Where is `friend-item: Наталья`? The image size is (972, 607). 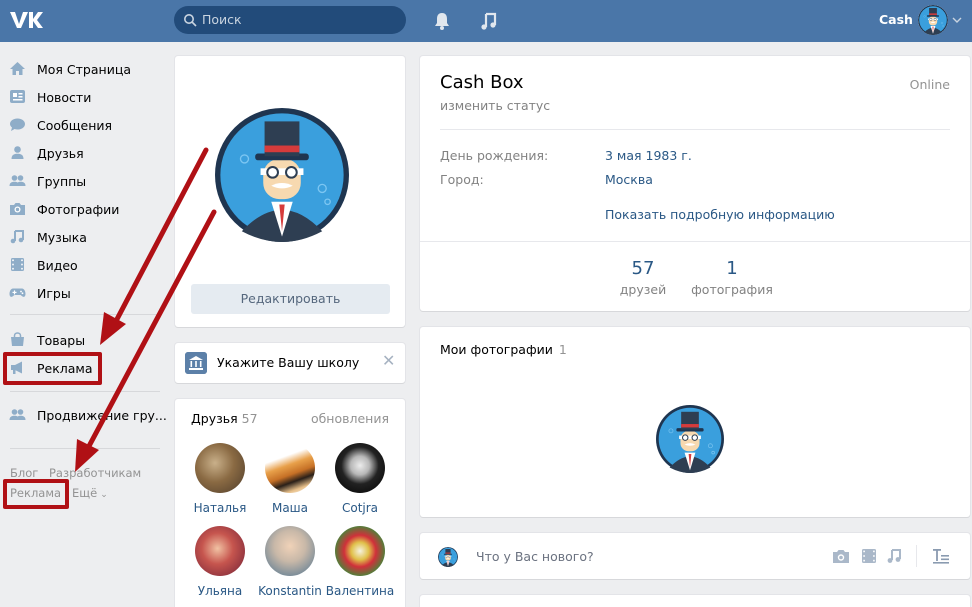 friend-item: Наталья is located at coordinates (220, 479).